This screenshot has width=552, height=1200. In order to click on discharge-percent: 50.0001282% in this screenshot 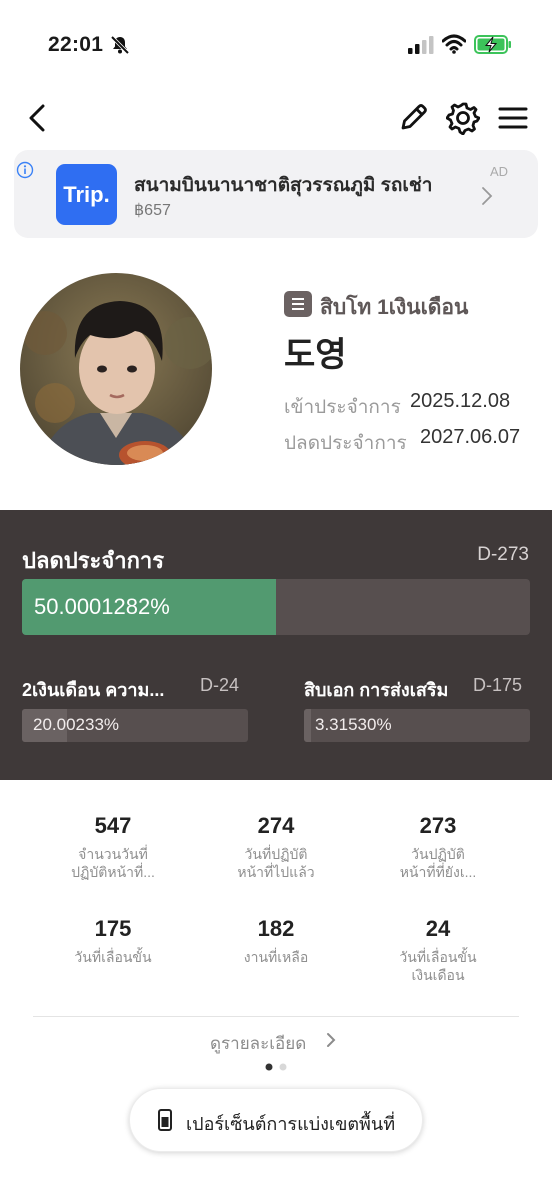, I will do `click(102, 606)`.